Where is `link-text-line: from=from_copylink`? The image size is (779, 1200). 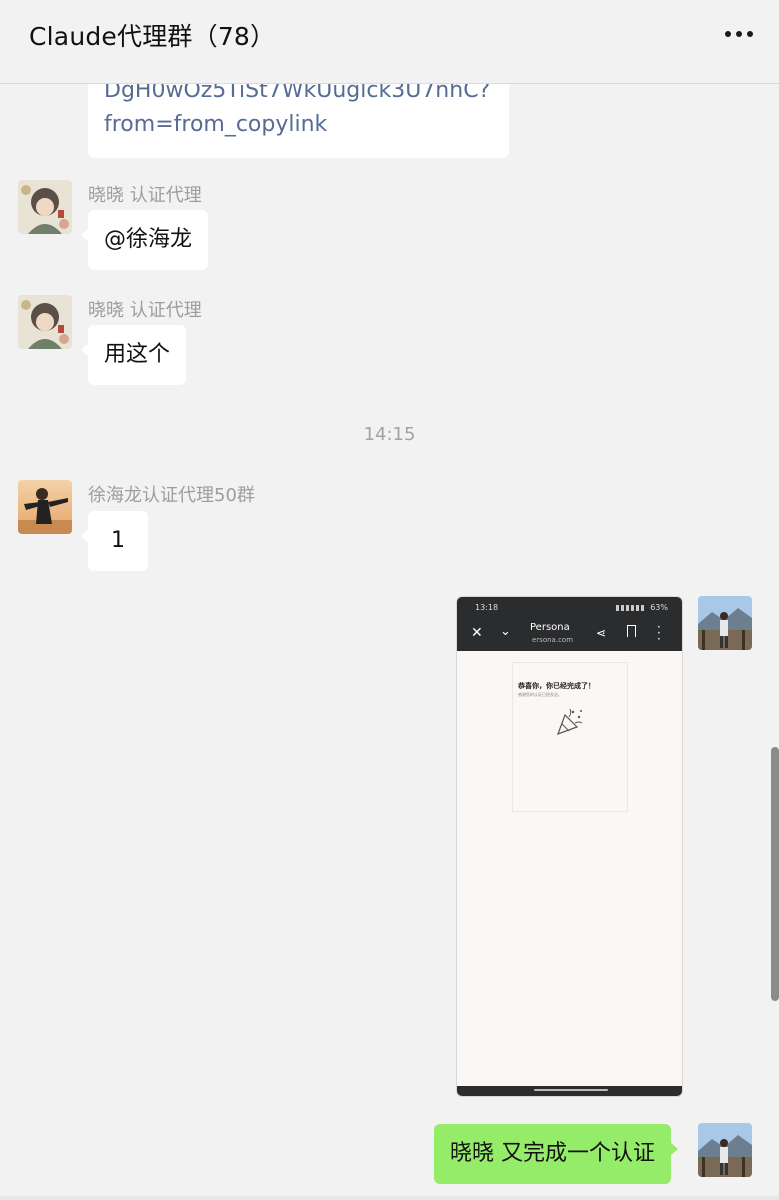 link-text-line: from=from_copylink is located at coordinates (215, 124).